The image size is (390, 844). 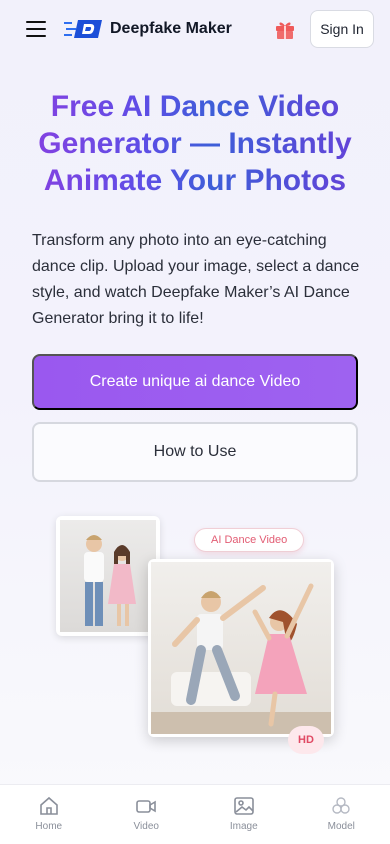 What do you see at coordinates (36, 29) in the screenshot?
I see `hamburger-menu-icon` at bounding box center [36, 29].